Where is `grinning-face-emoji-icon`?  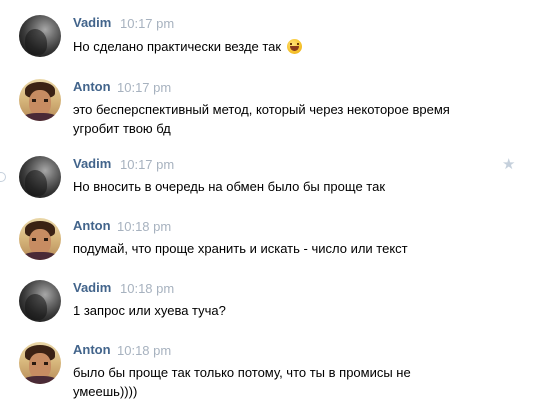 grinning-face-emoji-icon is located at coordinates (294, 46).